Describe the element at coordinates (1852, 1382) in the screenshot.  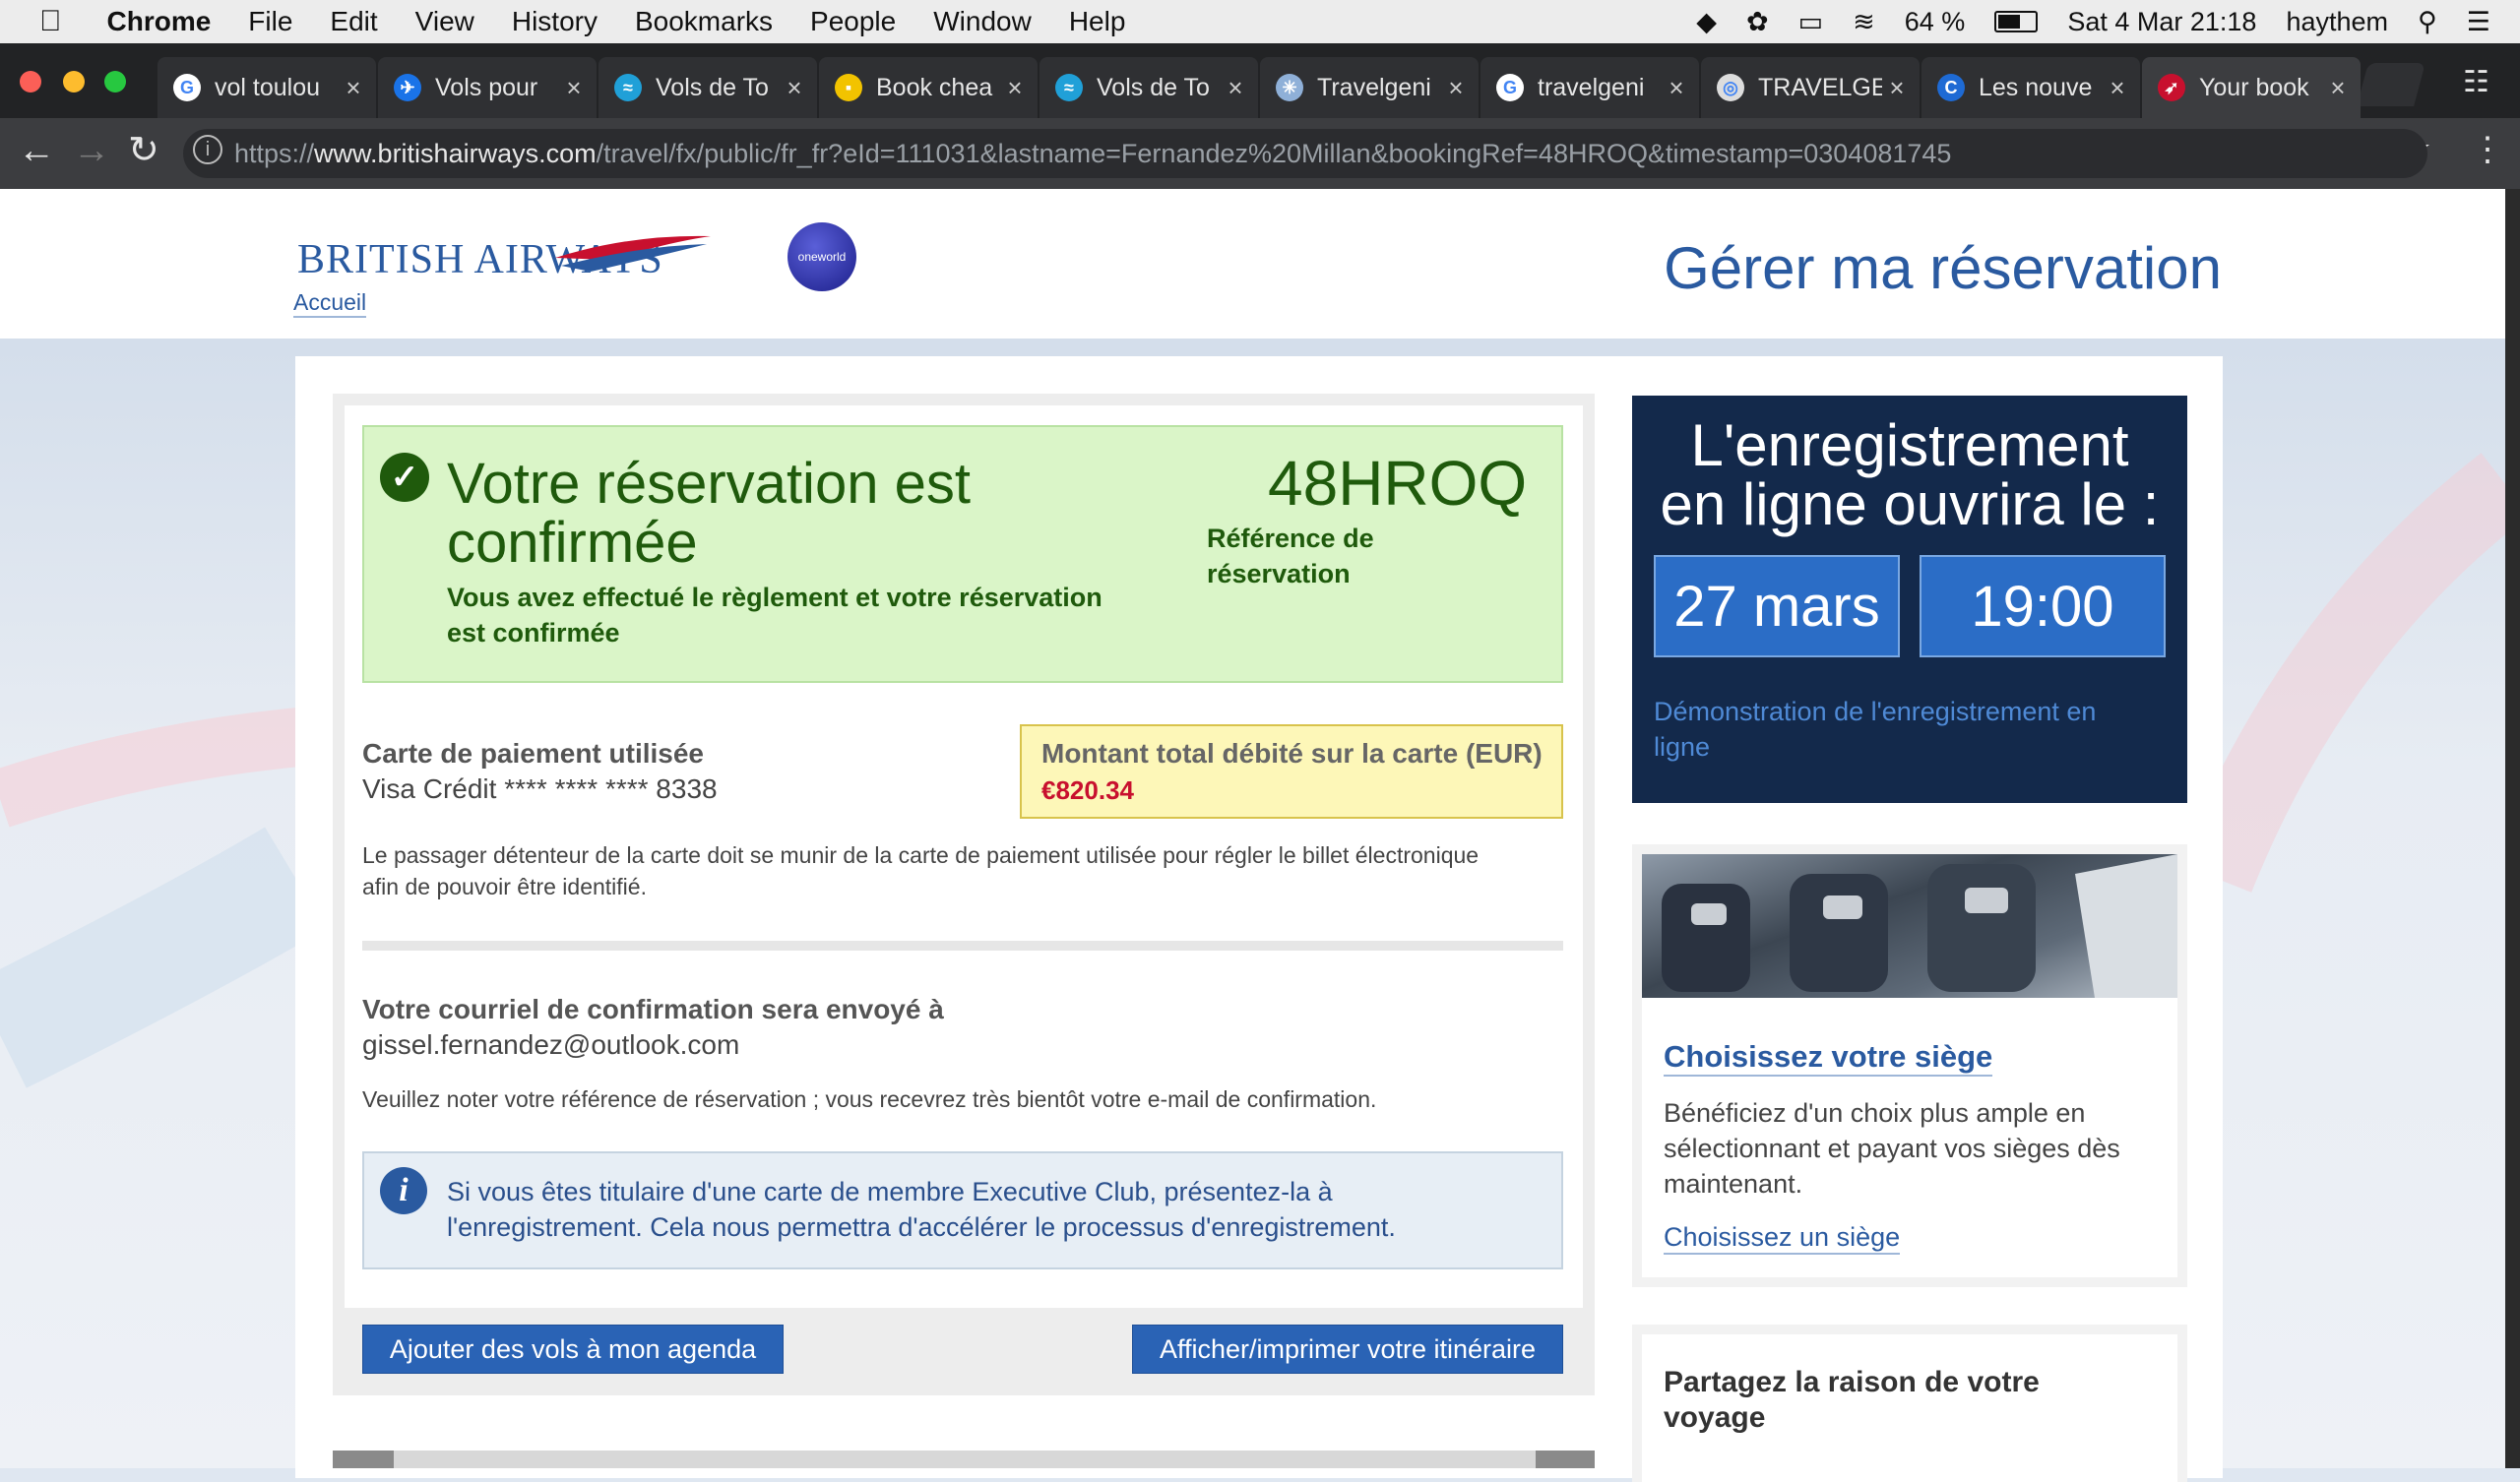
I see `share-reason-title-line1: Partagez la raison de votre` at that location.